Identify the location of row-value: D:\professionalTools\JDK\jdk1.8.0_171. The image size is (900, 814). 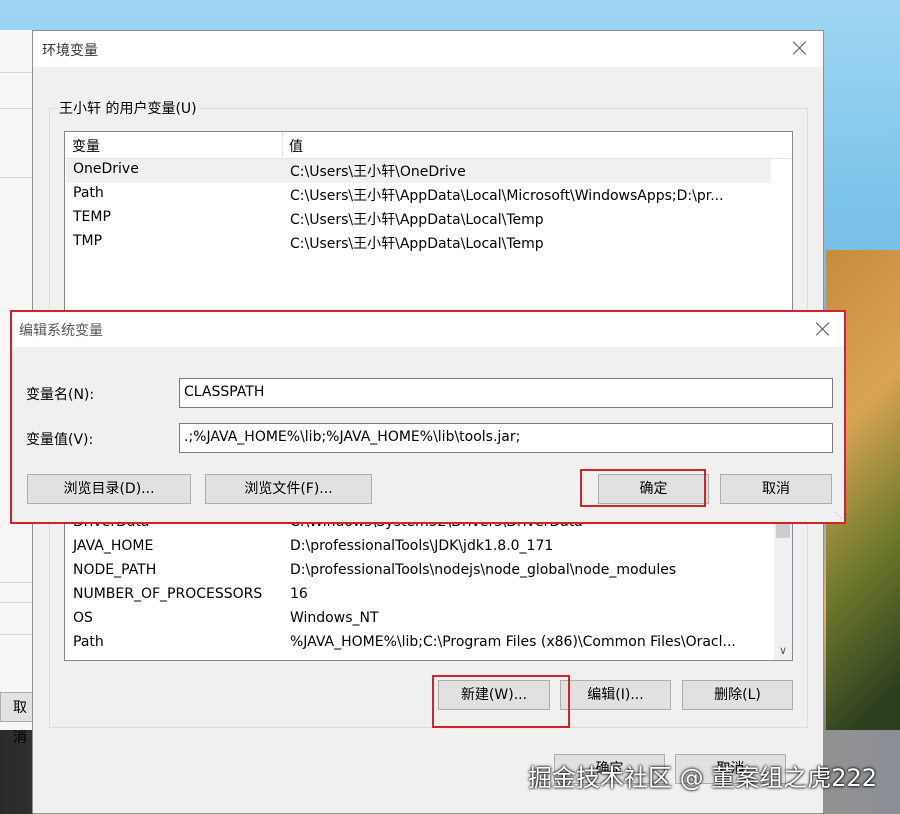
(422, 546).